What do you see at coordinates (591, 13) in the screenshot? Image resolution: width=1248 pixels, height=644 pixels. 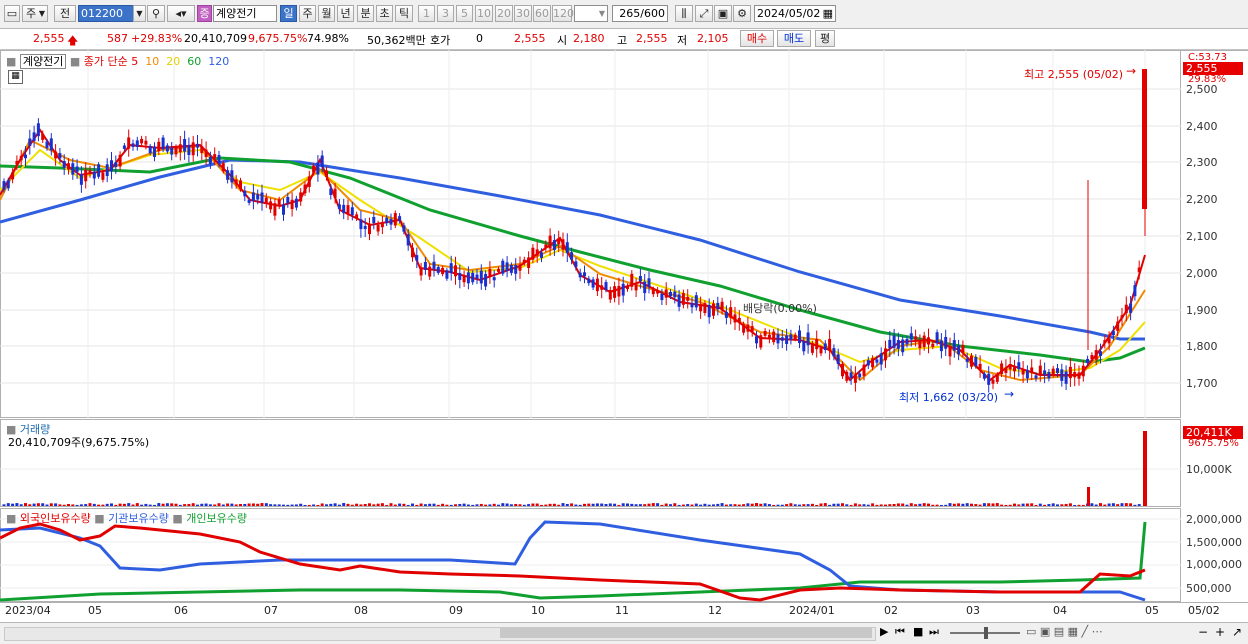 I see `custom-interval-select: ▼` at bounding box center [591, 13].